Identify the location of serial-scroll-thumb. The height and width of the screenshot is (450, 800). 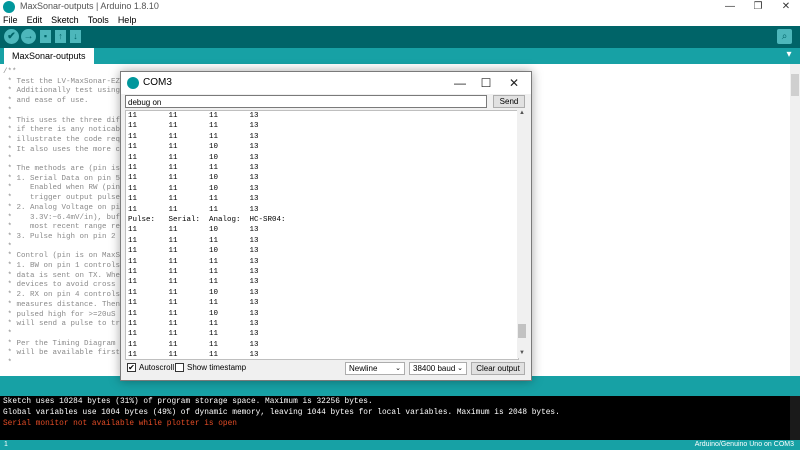
(522, 331).